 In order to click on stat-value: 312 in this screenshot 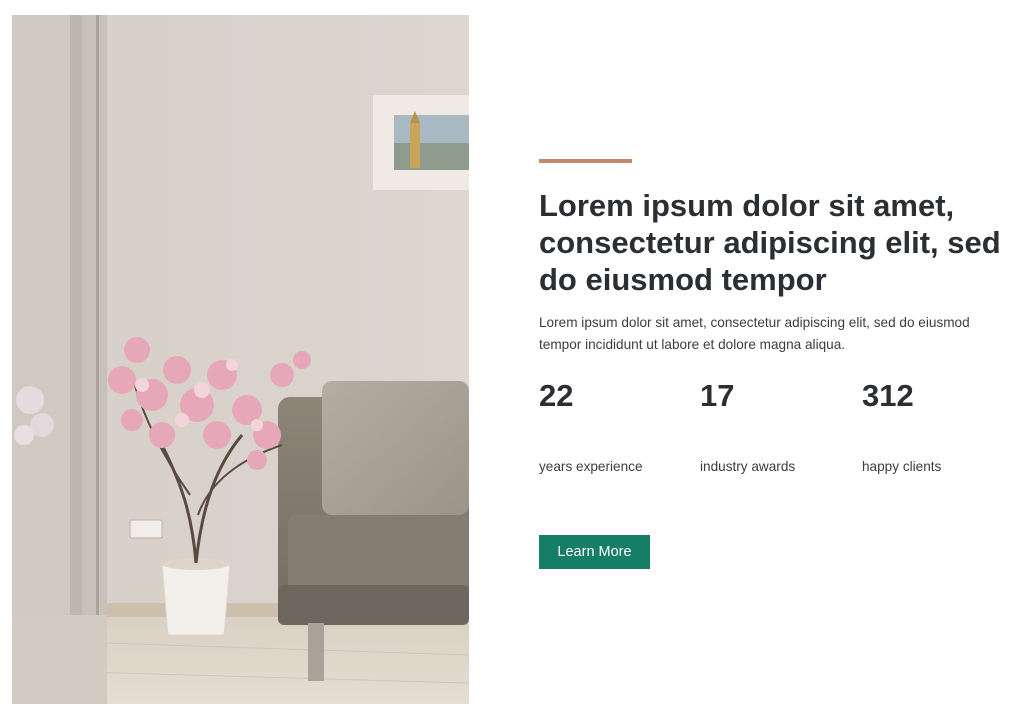, I will do `click(888, 395)`.